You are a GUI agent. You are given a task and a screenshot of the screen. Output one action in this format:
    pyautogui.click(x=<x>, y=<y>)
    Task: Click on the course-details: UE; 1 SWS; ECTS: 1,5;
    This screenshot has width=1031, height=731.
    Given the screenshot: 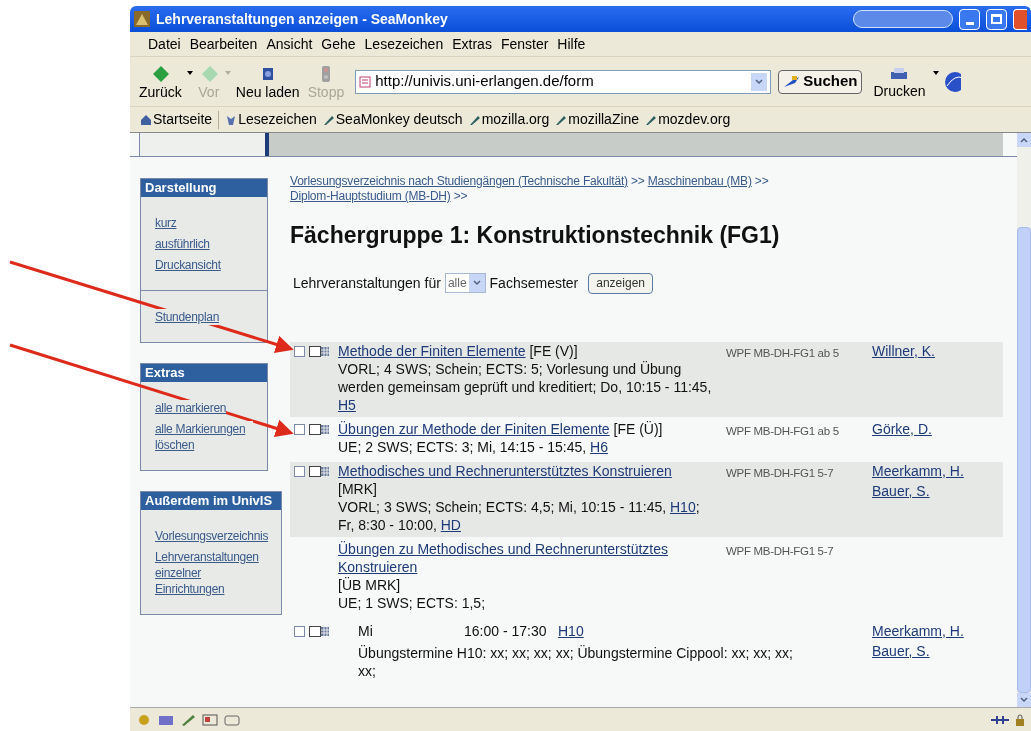 What is the action you would take?
    pyautogui.click(x=412, y=602)
    